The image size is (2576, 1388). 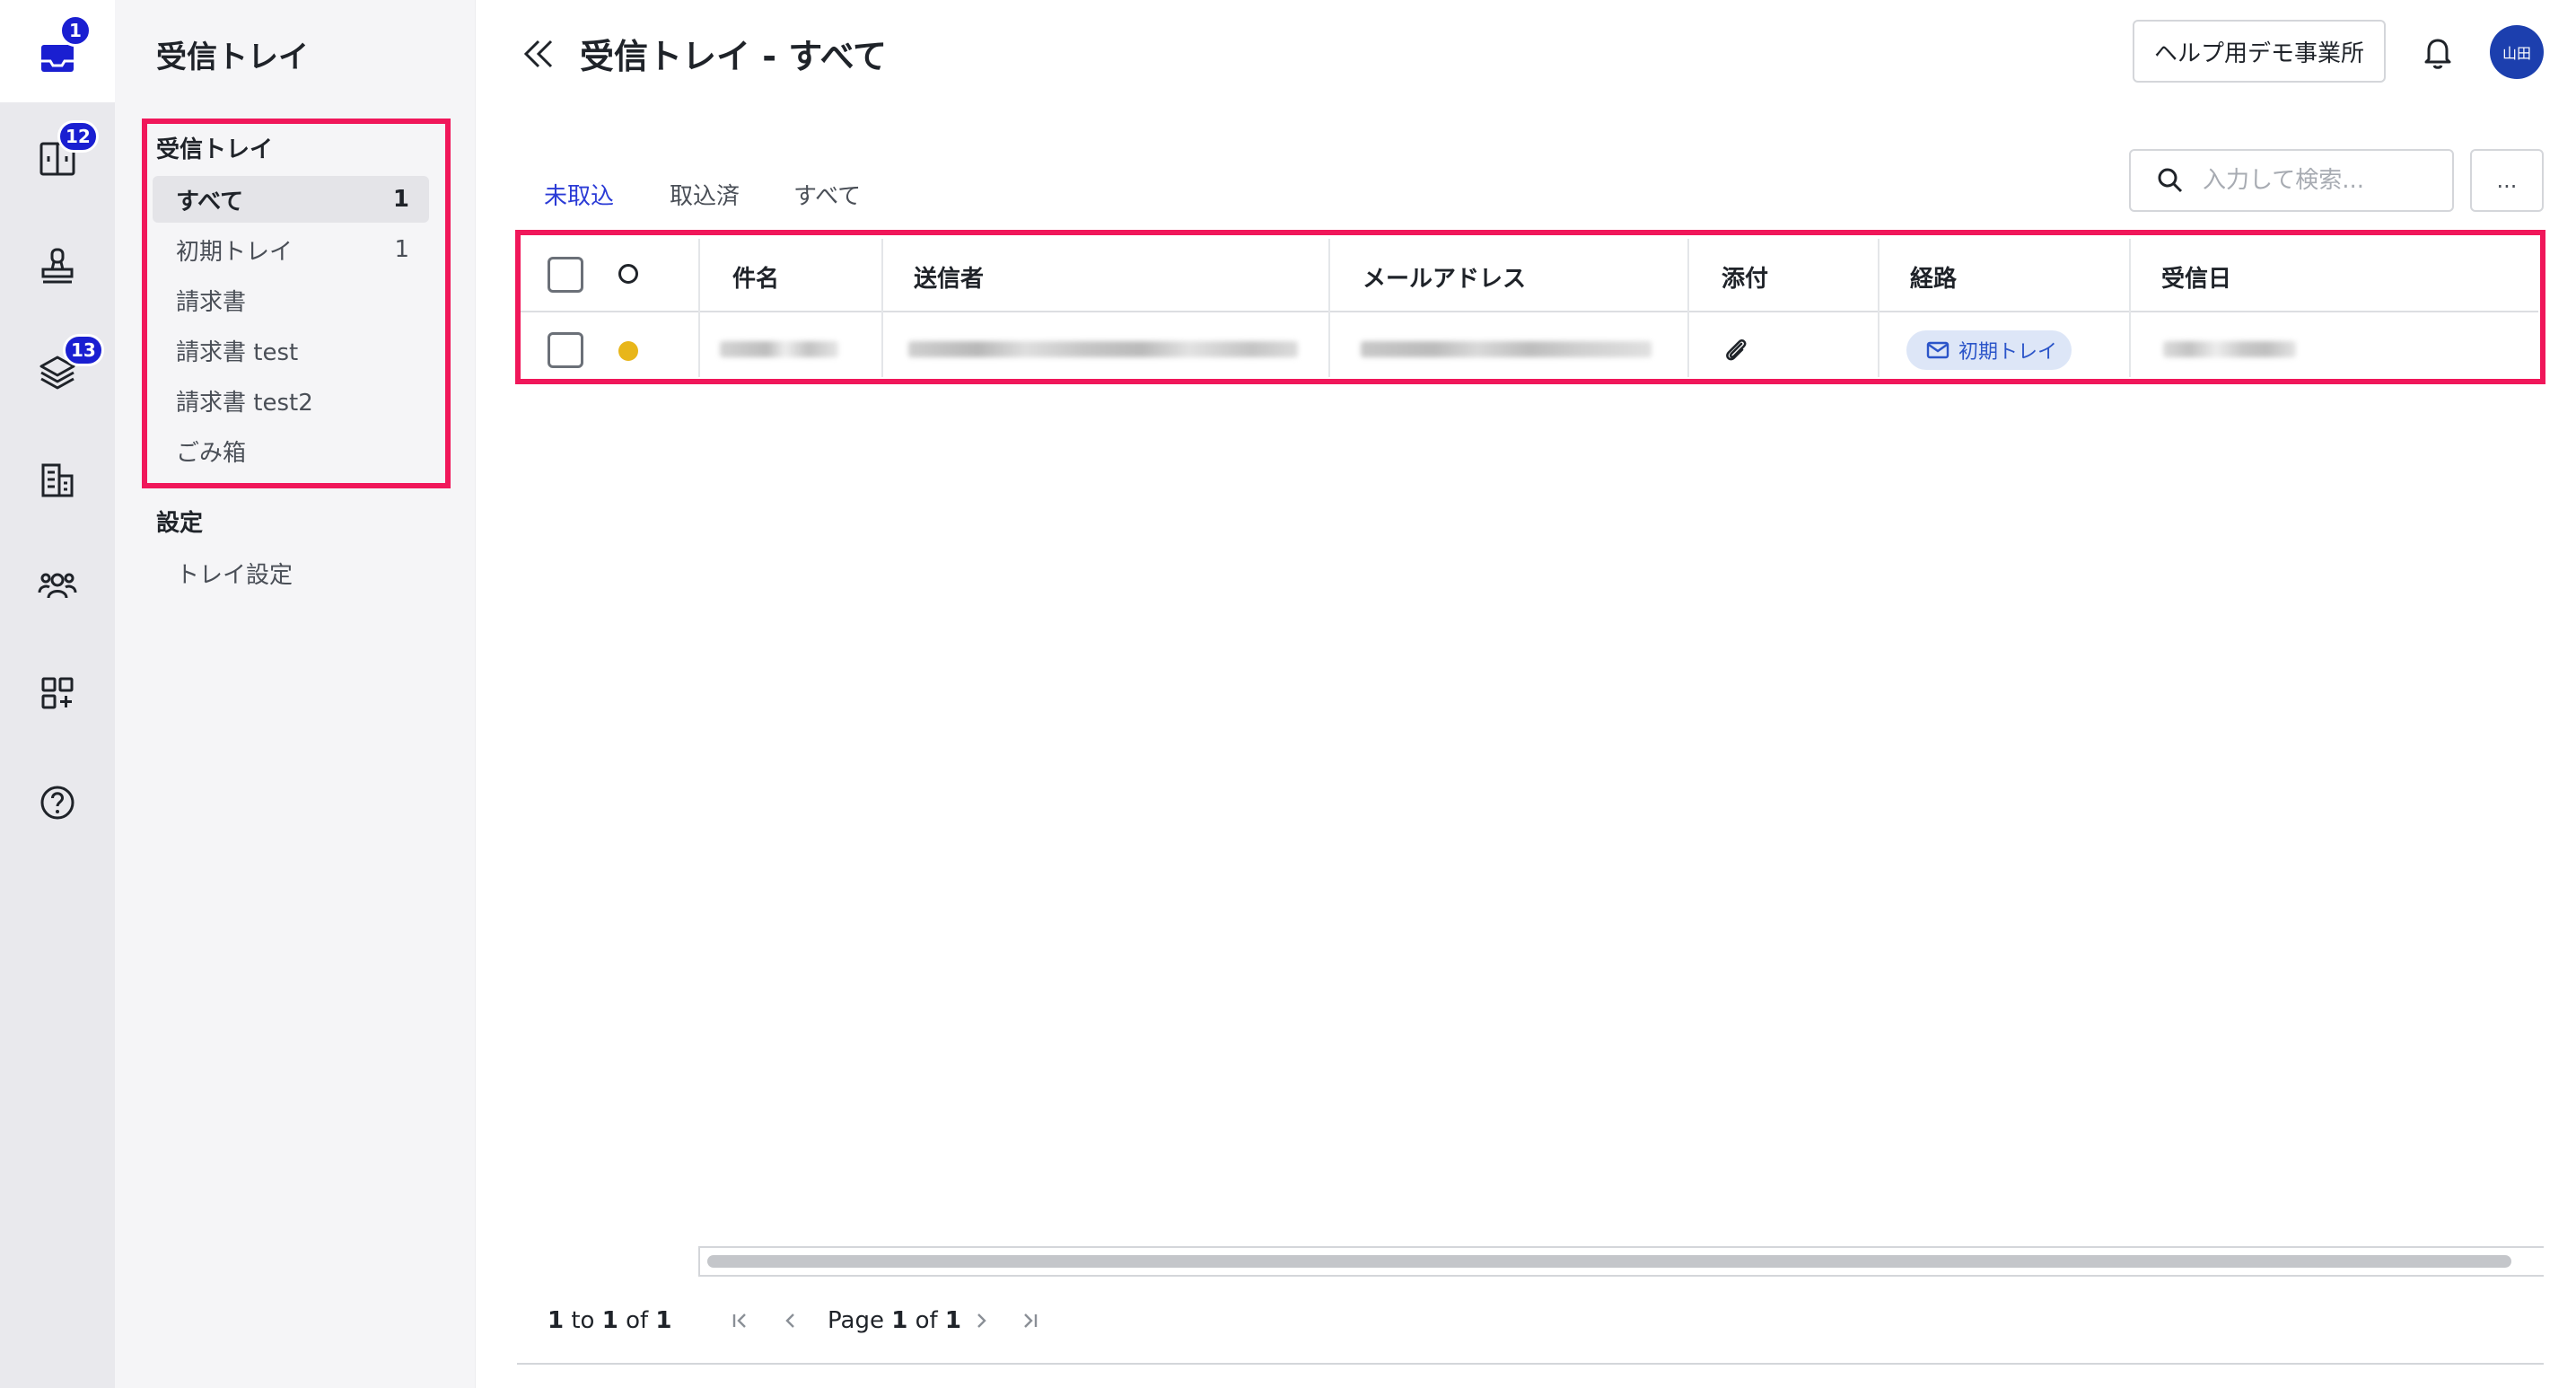 I want to click on pager-divider, so click(x=1530, y=1364).